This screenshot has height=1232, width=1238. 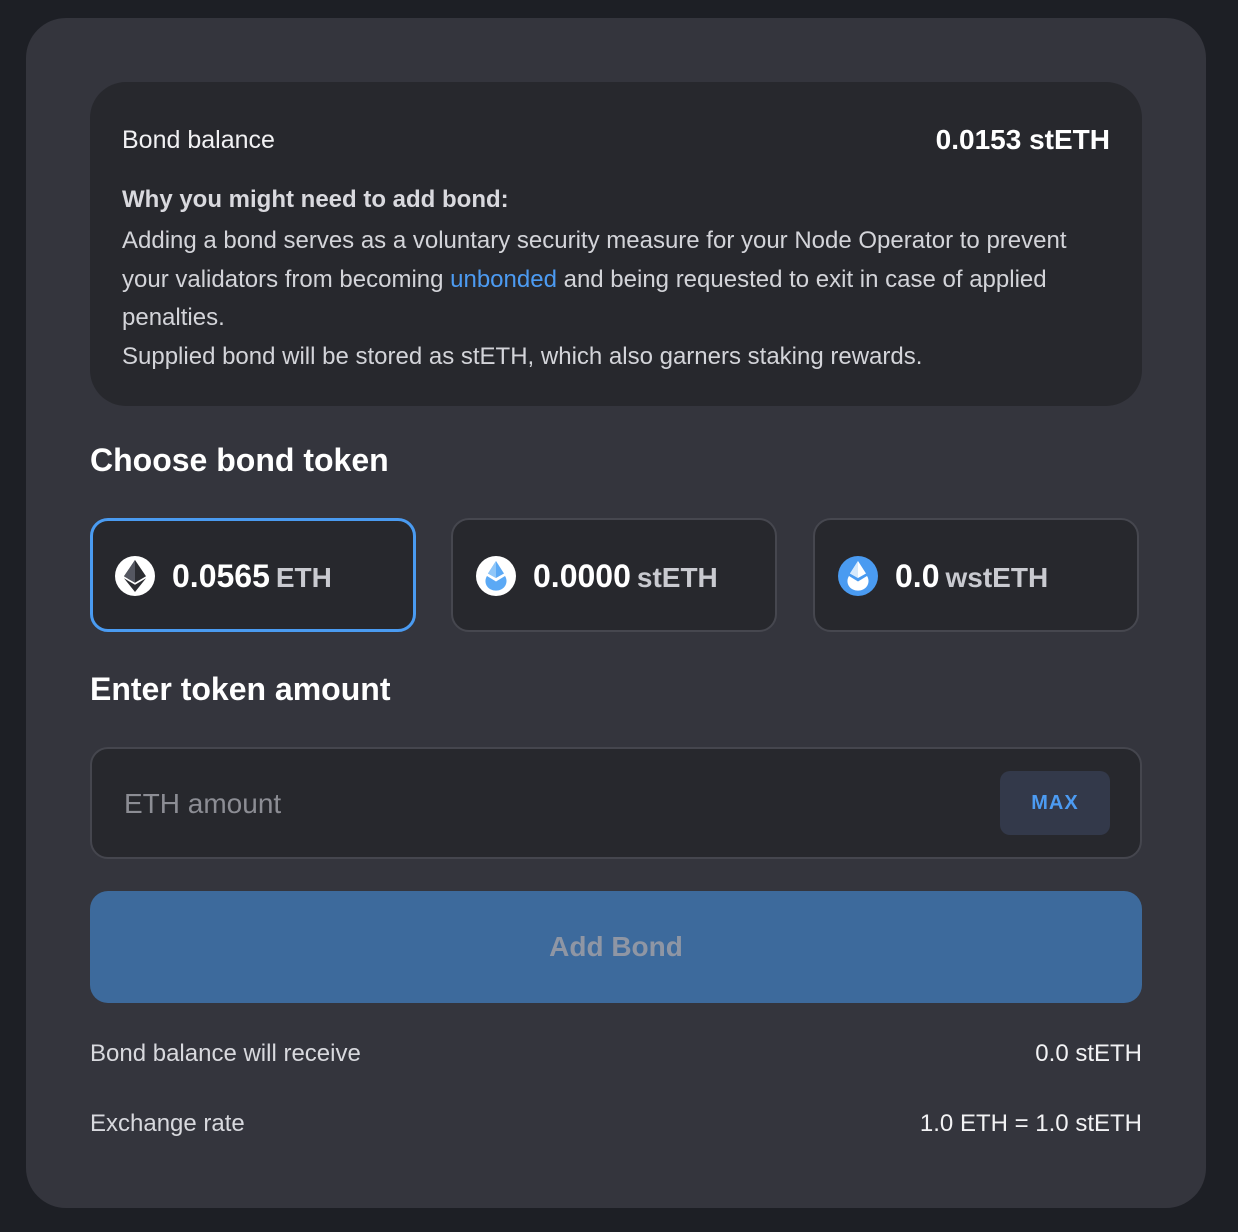 I want to click on choose-bond-token-heading: Choose bond token, so click(x=239, y=460).